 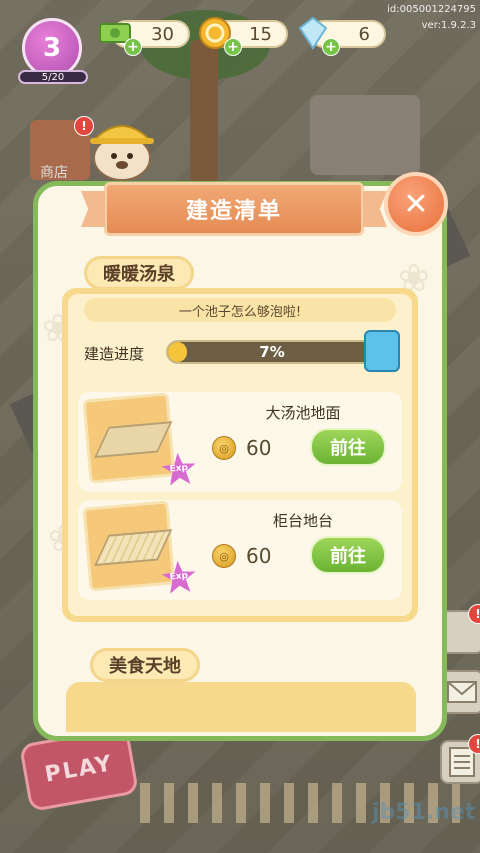 I want to click on progress-text: 7%, so click(x=272, y=352).